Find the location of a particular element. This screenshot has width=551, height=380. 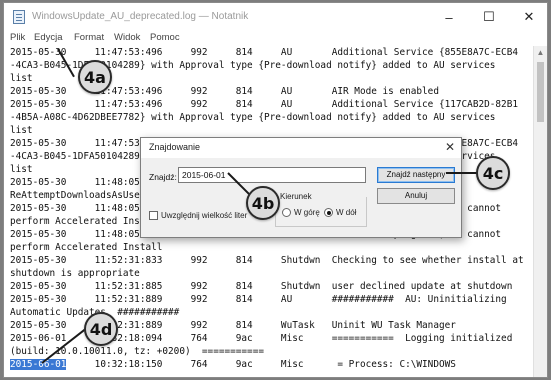

menu-format: Format is located at coordinates (89, 37).